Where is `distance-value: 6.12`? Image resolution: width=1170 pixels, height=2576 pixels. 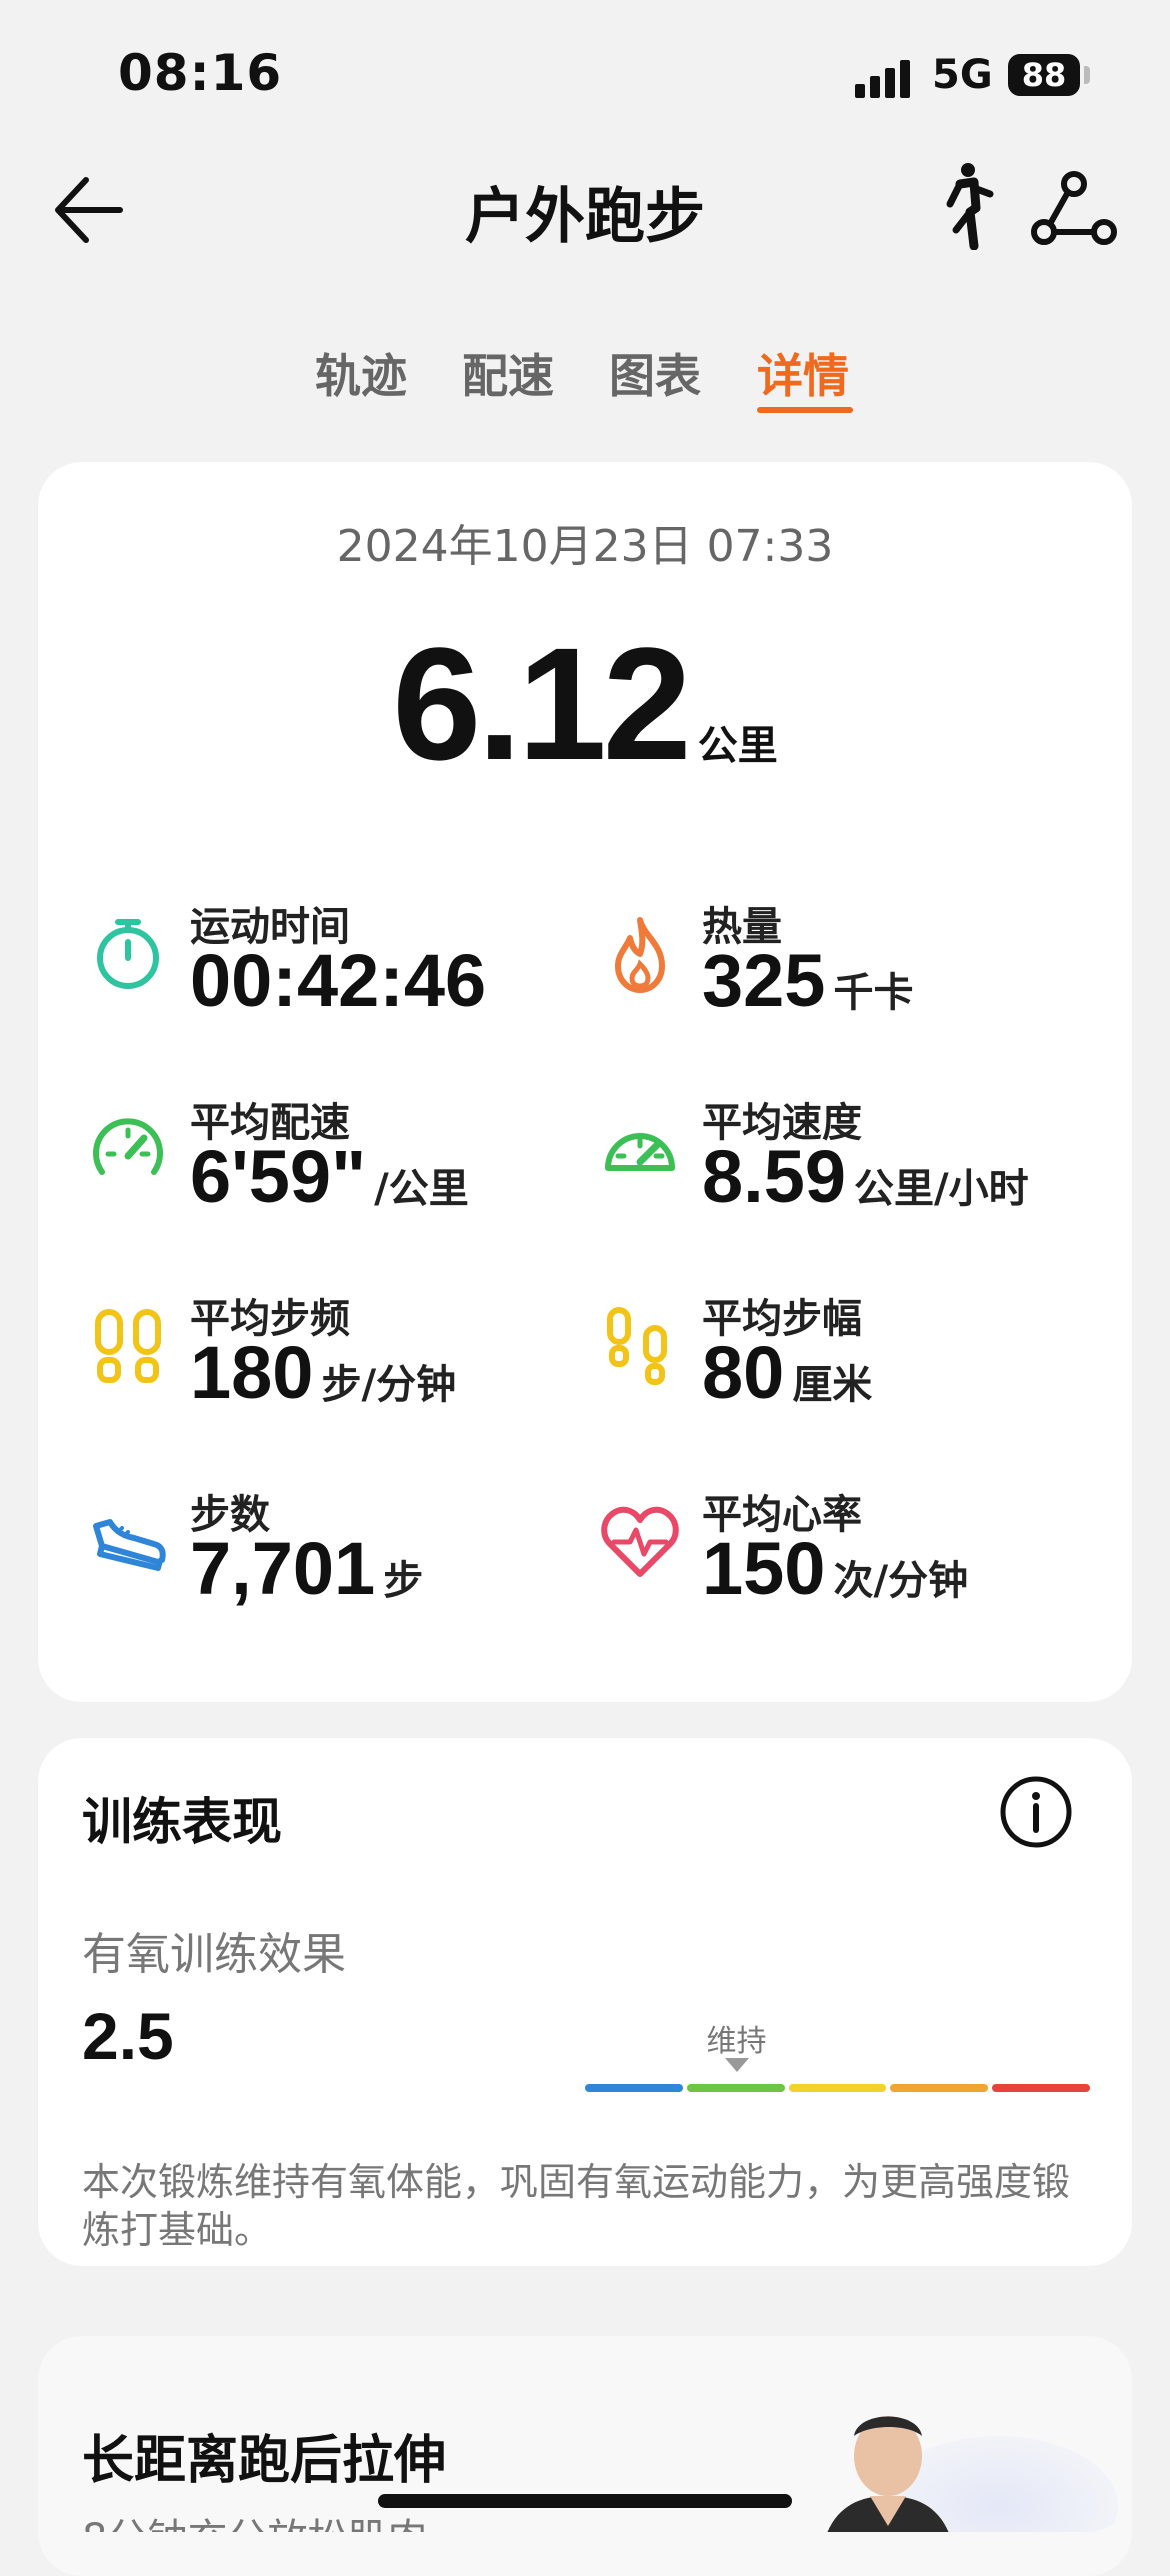 distance-value: 6.12 is located at coordinates (541, 703).